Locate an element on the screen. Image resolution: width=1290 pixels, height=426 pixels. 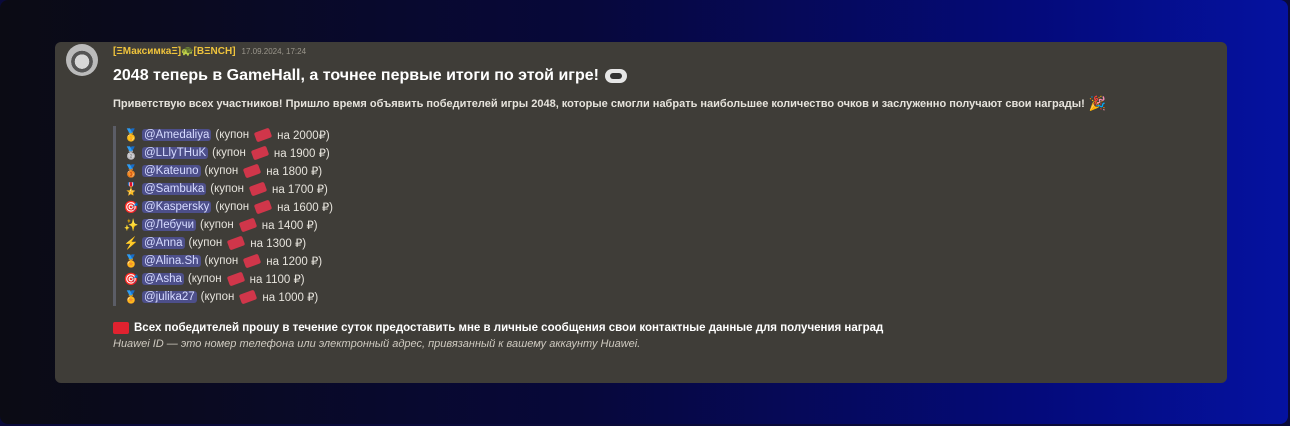
user-mention: @LLlyTHuK is located at coordinates (175, 153).